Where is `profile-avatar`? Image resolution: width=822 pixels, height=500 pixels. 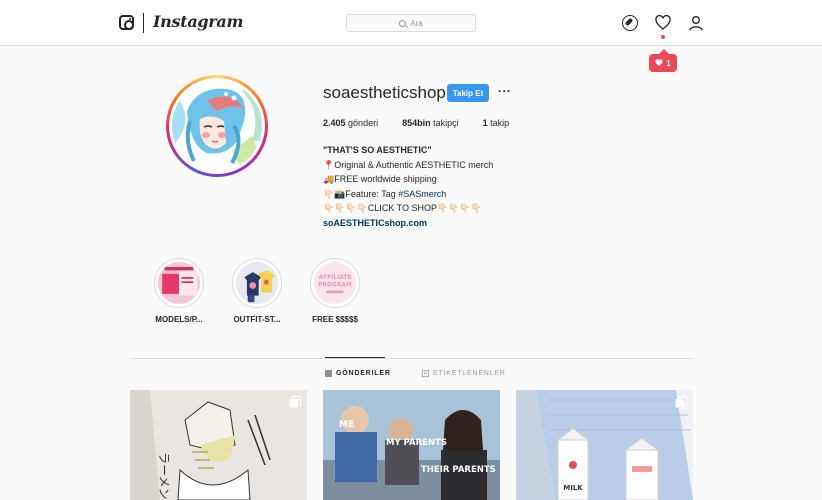
profile-avatar is located at coordinates (217, 126).